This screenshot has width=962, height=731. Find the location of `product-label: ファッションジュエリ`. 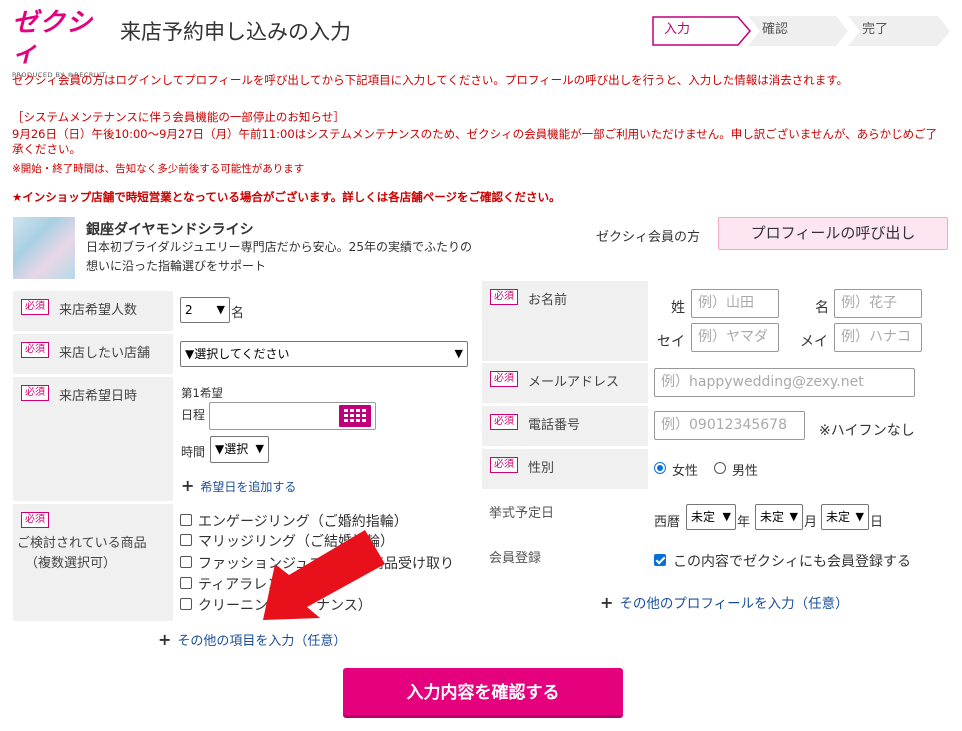

product-label: ファッションジュエリ is located at coordinates (268, 564).